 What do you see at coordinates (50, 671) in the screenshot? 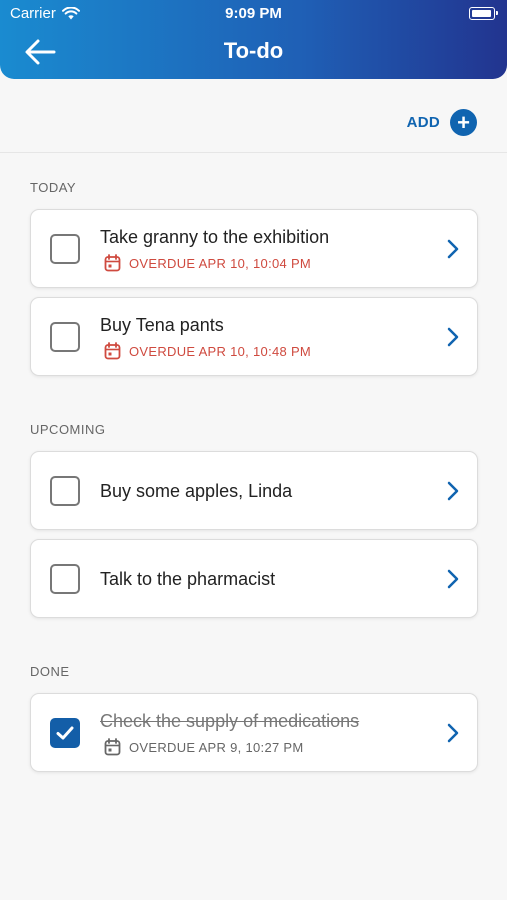
I see `section-title-done: DONE` at bounding box center [50, 671].